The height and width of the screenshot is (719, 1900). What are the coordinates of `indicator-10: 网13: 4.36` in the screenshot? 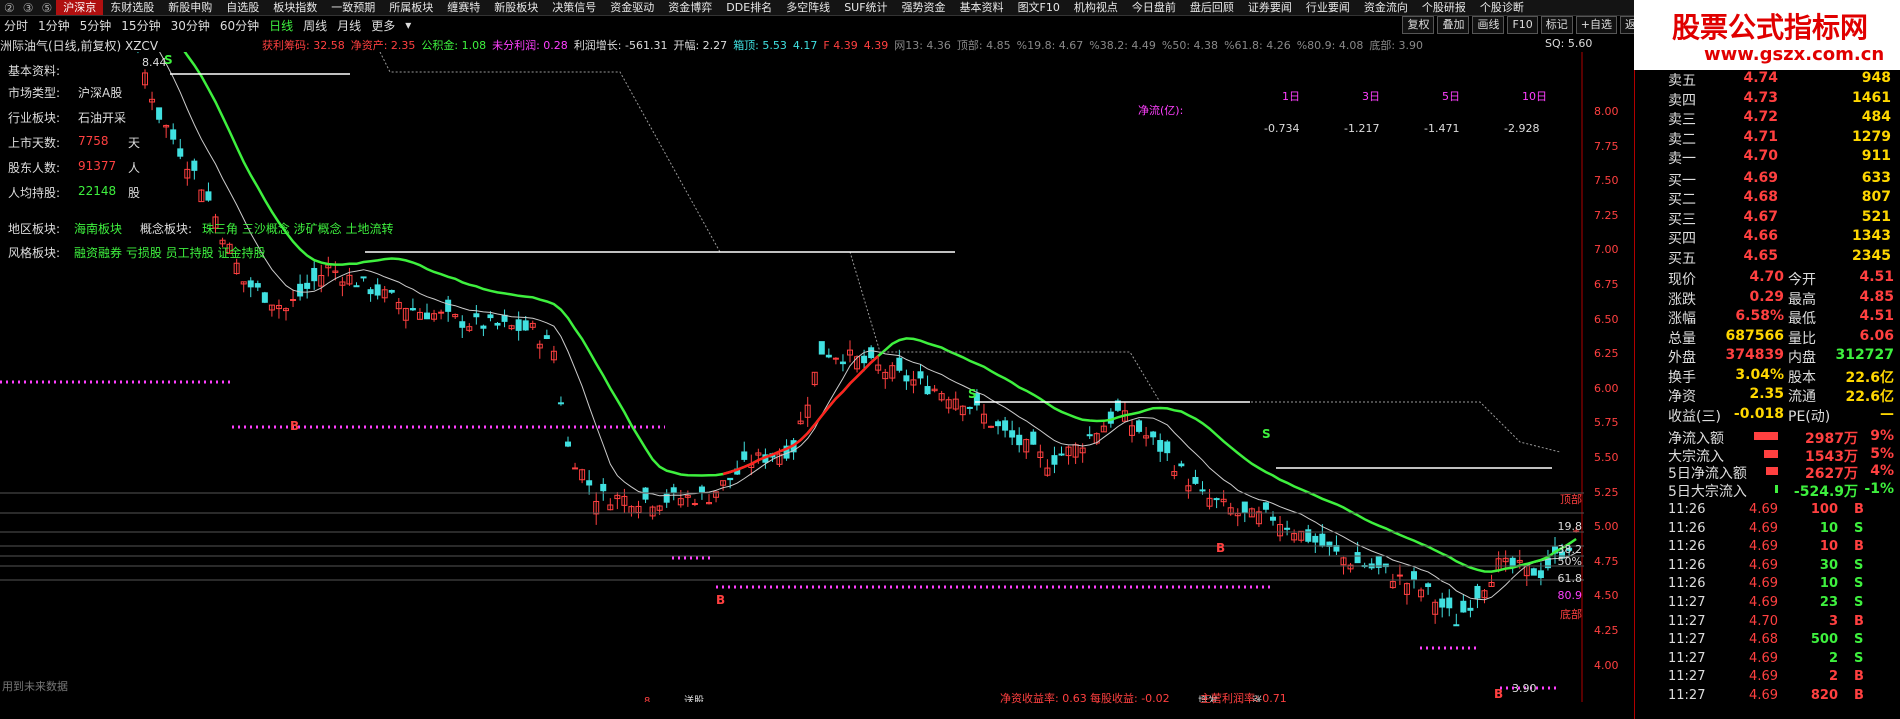 It's located at (922, 45).